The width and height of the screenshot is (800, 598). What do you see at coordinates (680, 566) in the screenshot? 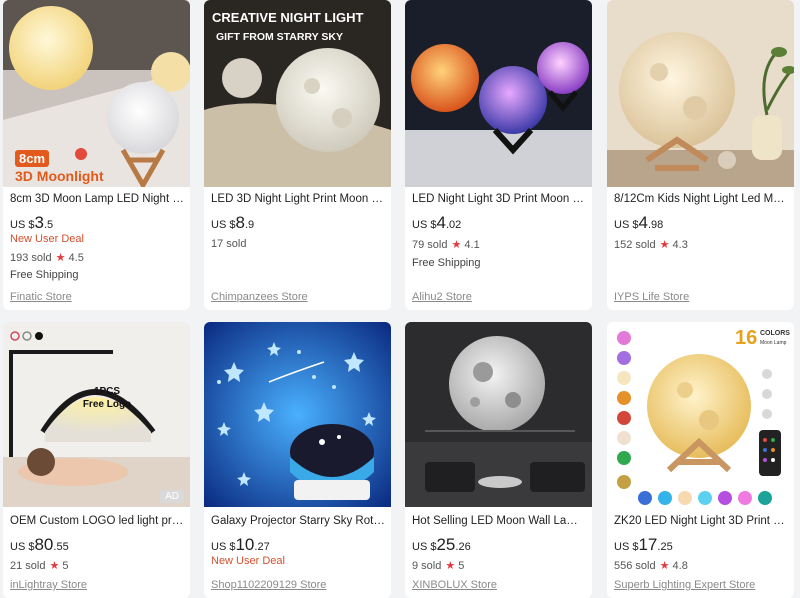
I see `rating-value: 4.8` at bounding box center [680, 566].